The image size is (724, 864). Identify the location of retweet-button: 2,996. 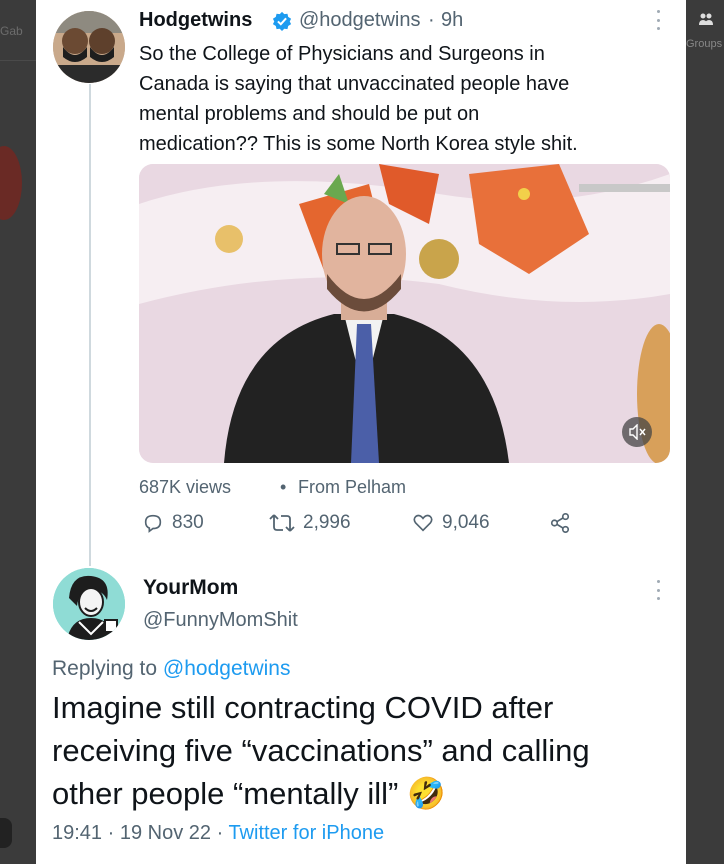
(310, 523).